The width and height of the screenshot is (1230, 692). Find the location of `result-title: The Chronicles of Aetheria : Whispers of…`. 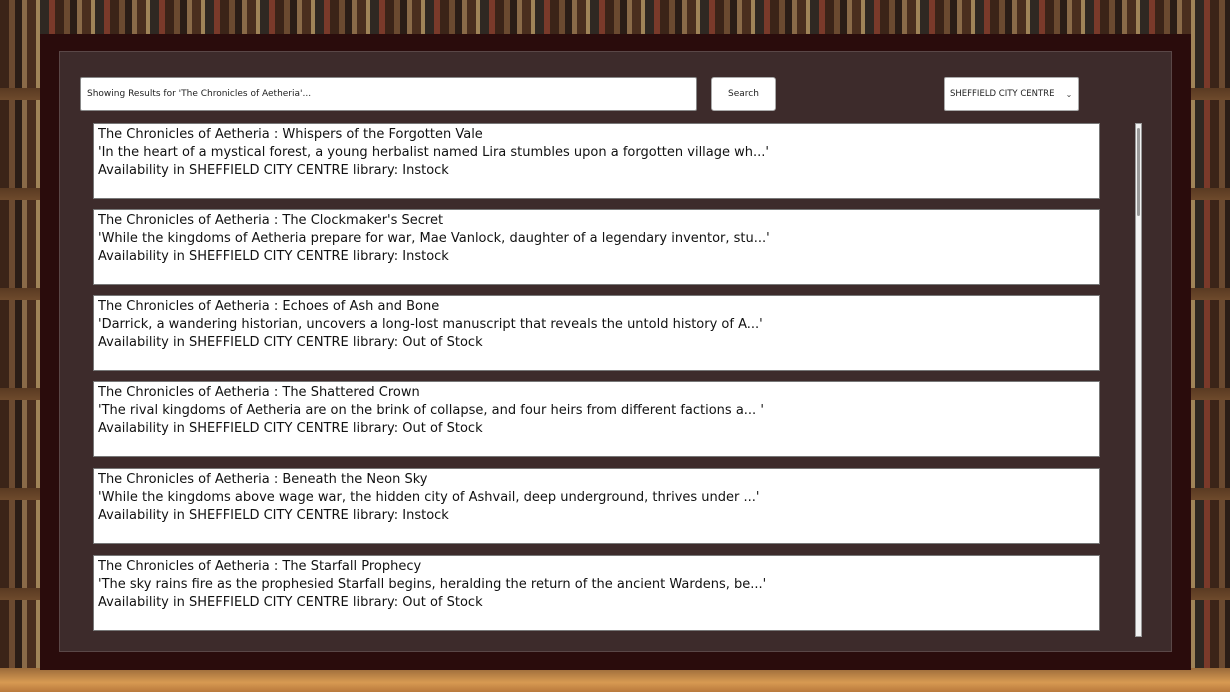

result-title: The Chronicles of Aetheria : Whispers of… is located at coordinates (290, 134).